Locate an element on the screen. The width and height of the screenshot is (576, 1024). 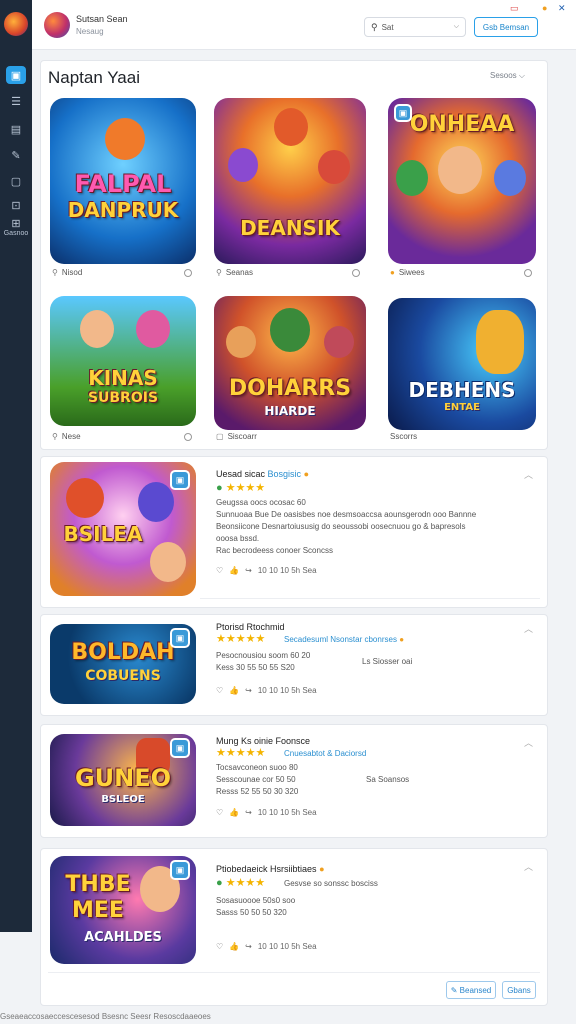
list-hint: Secadesuml Nsonstar cbonrses ● is located at coordinates (344, 639).